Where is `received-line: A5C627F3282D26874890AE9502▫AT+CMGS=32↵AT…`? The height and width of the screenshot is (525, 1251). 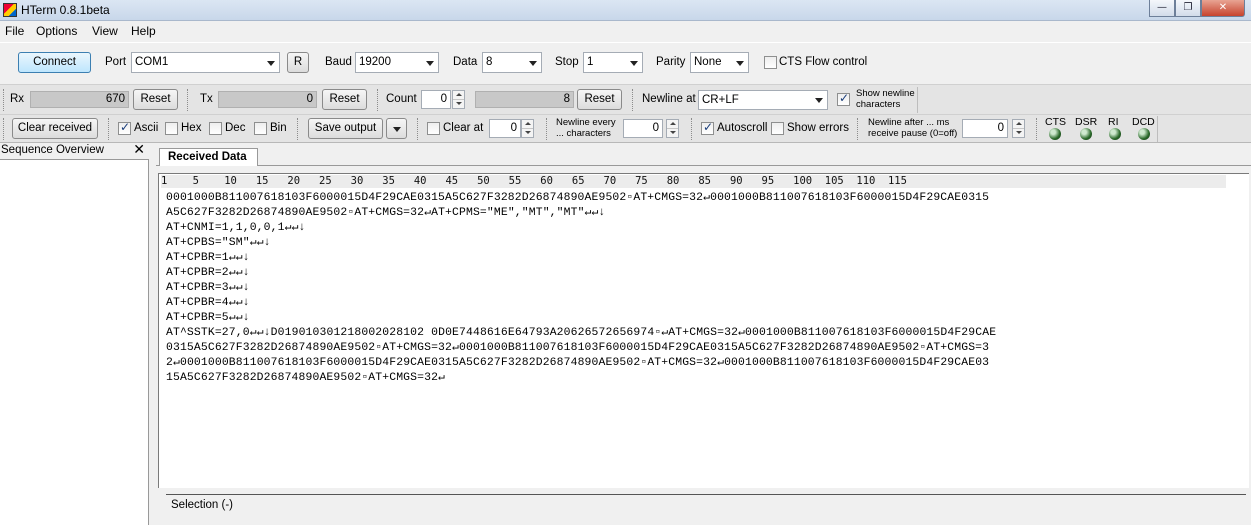
received-line: A5C627F3282D26874890AE9502▫AT+CMGS=32↵AT… is located at coordinates (386, 213).